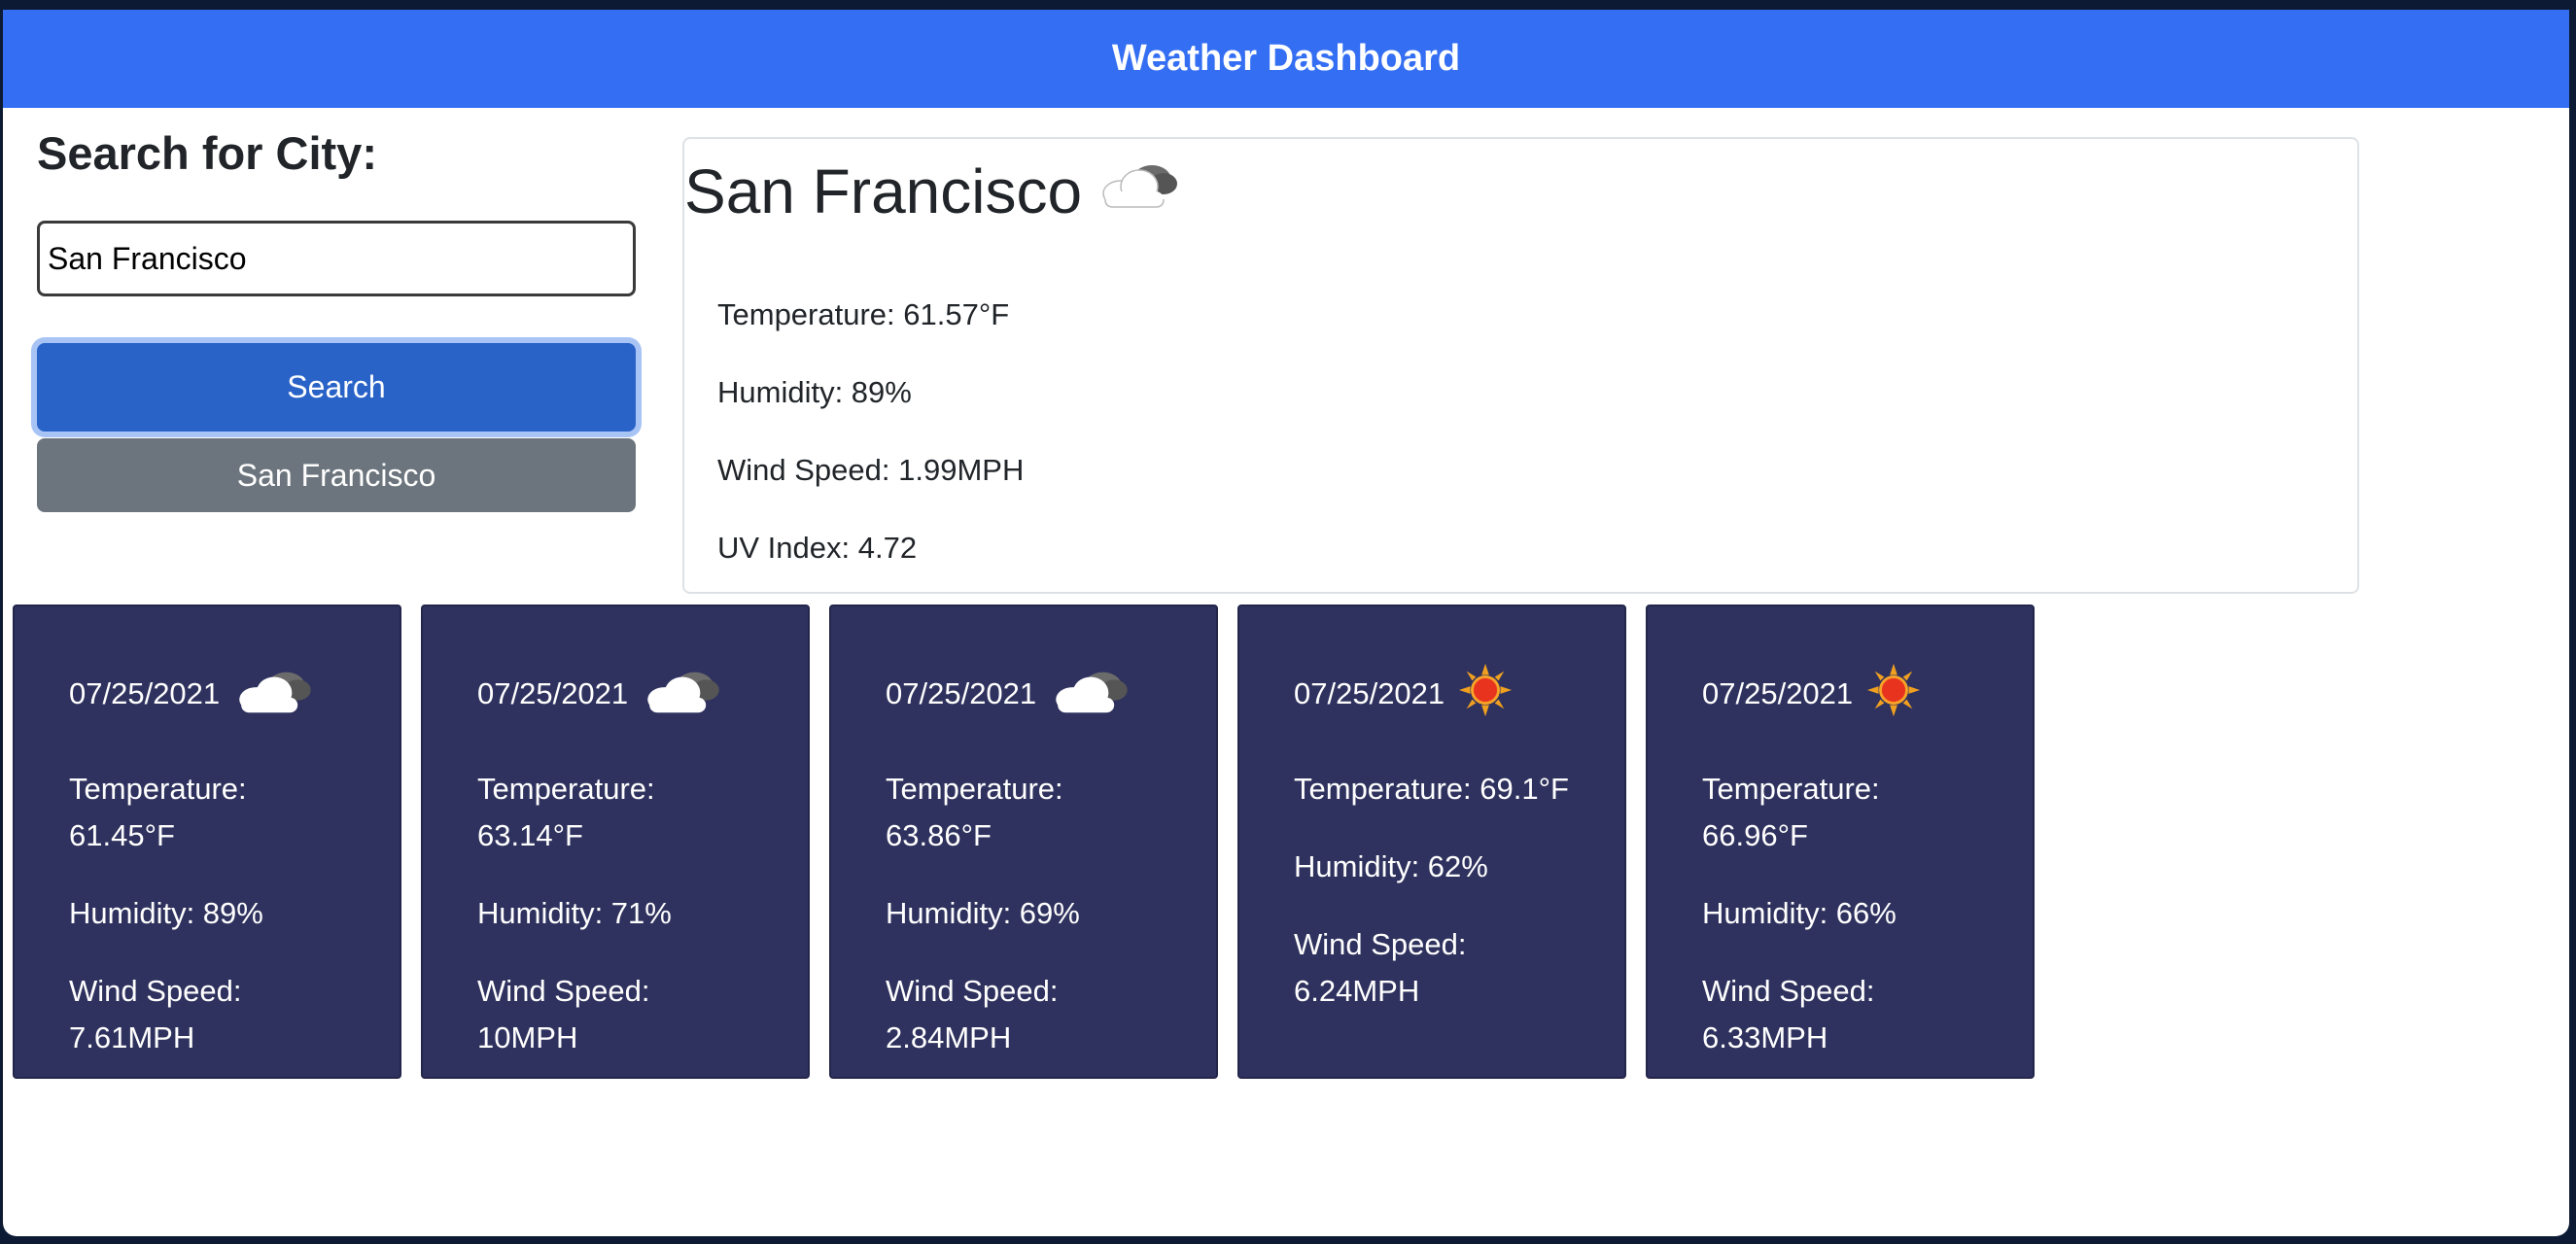  I want to click on forecast-wind-speed: 6.24MPH, so click(1357, 991).